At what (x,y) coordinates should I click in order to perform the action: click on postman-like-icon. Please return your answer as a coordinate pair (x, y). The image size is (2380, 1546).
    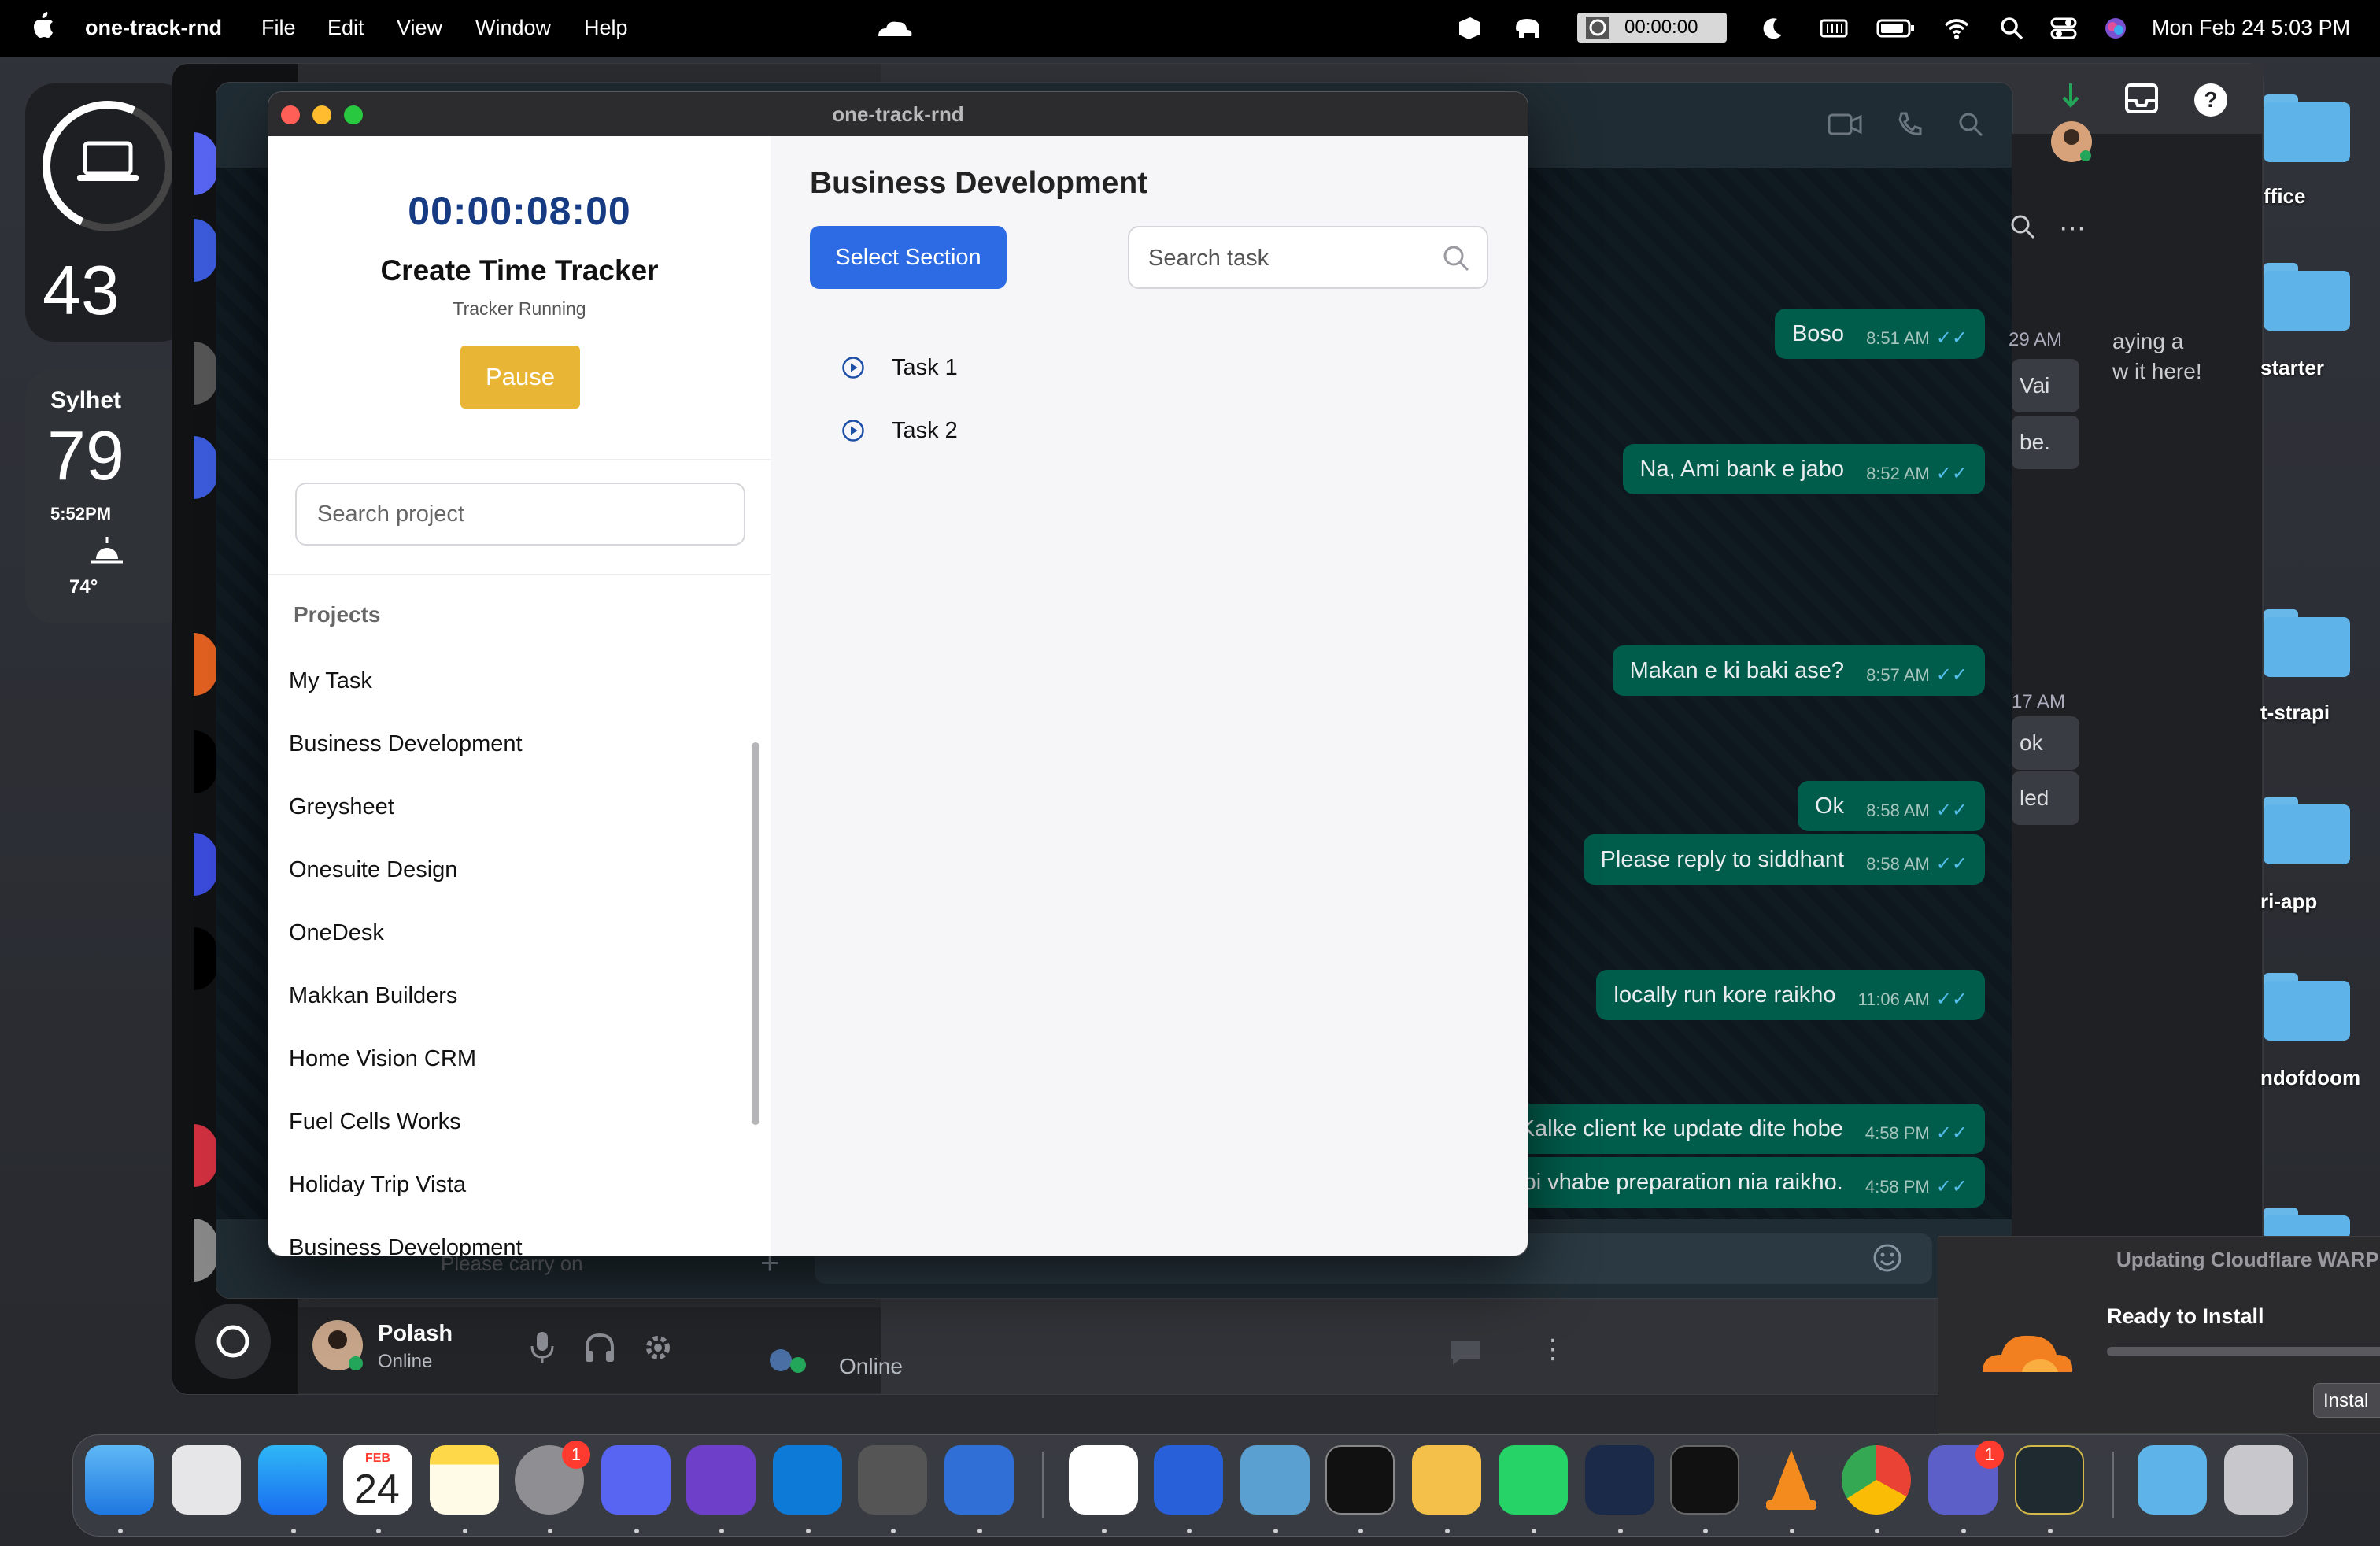
    Looking at the image, I should click on (2049, 1480).